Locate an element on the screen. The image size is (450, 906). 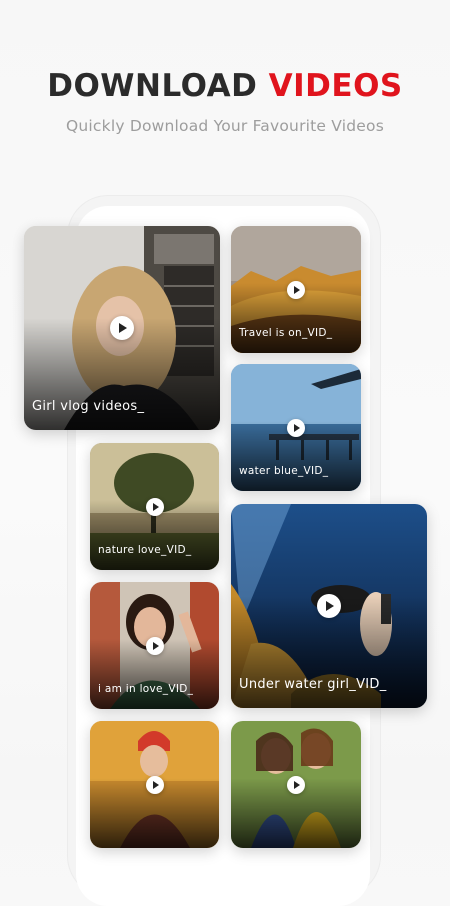
video-card-nature-love: nature love_VID_ is located at coordinates (154, 506).